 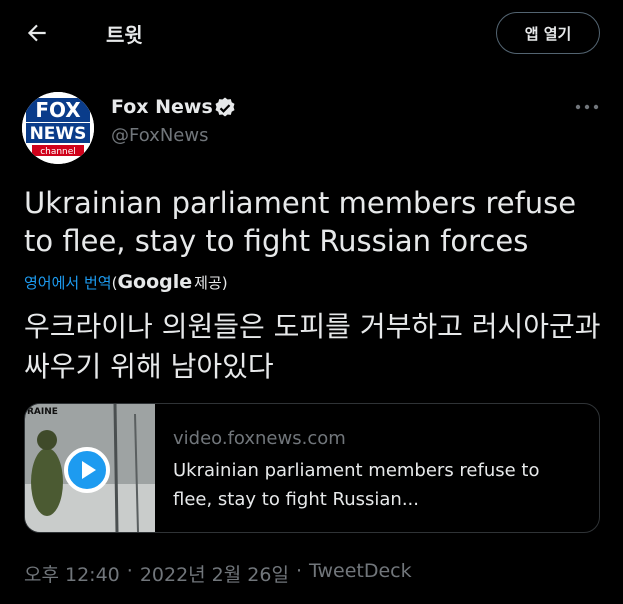 I want to click on back-arrow-icon, so click(x=37, y=33).